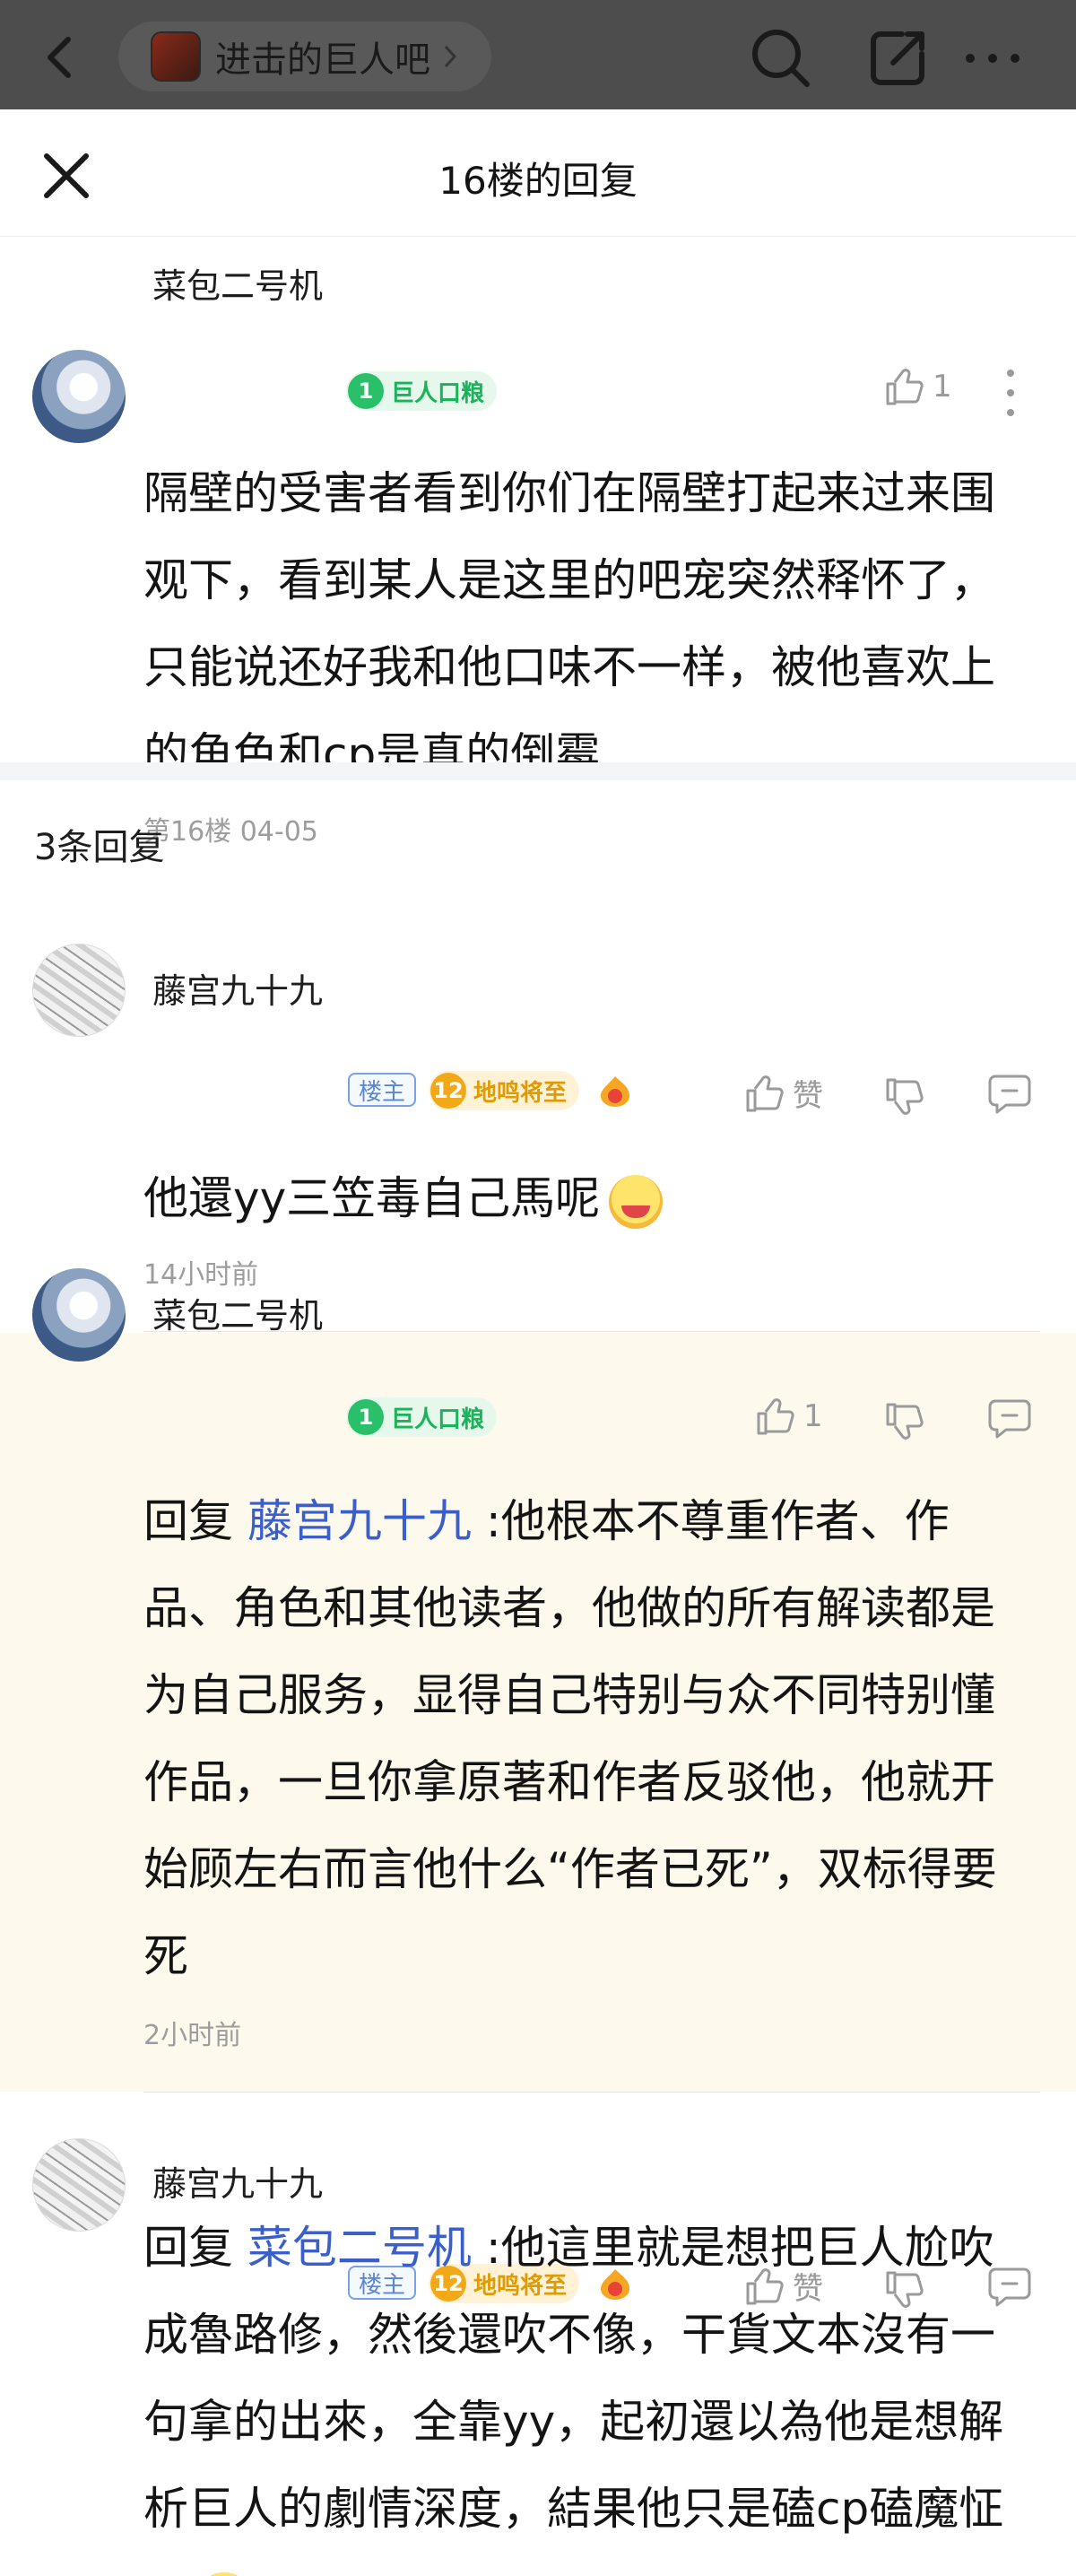 Image resolution: width=1076 pixels, height=2576 pixels. Describe the element at coordinates (382, 1090) in the screenshot. I see `host-tag: 楼主` at that location.